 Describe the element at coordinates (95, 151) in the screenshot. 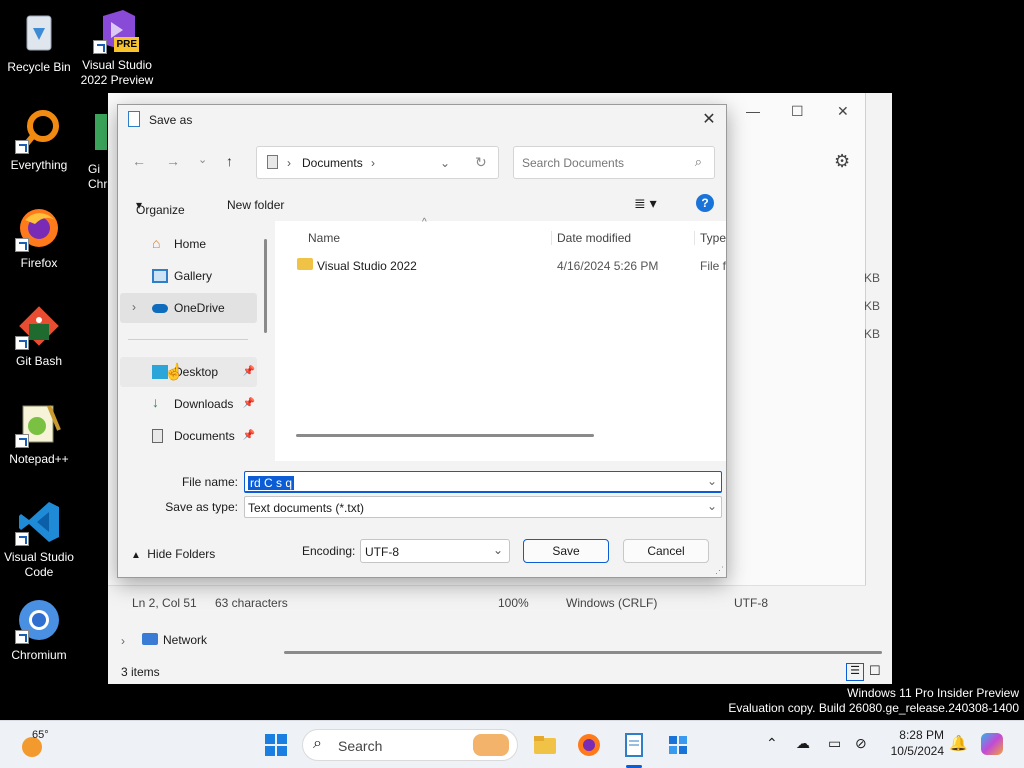

I see `desktop-icon-chrome-partial: Gi Chr` at that location.